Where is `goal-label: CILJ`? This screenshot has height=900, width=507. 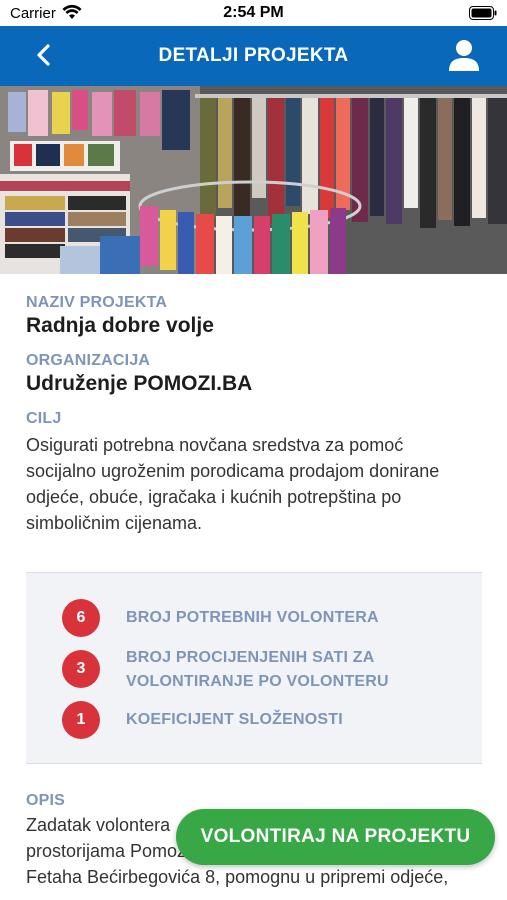
goal-label: CILJ is located at coordinates (44, 418).